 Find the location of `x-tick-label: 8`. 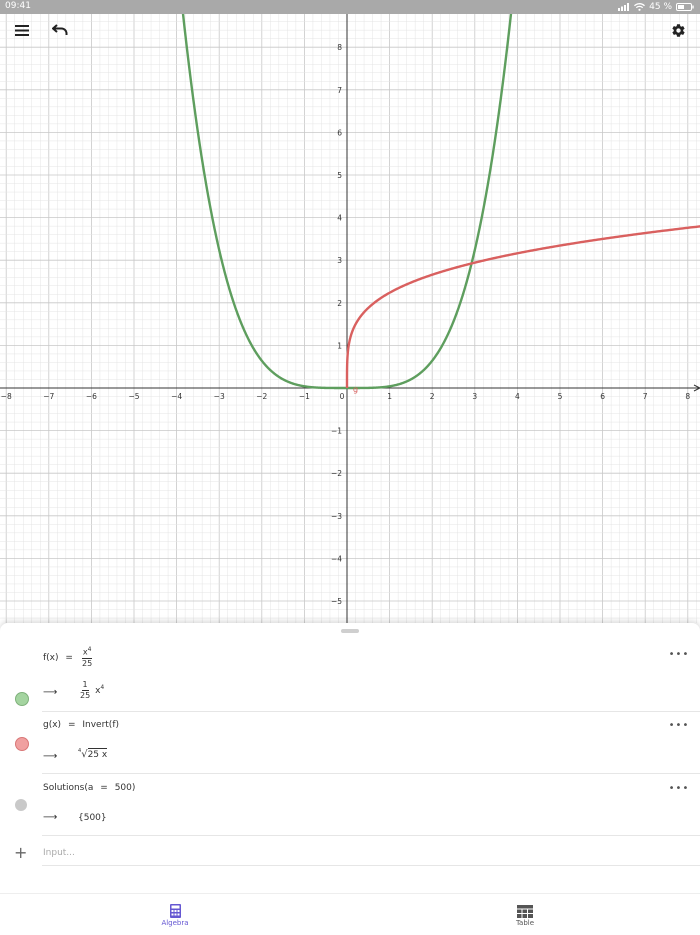

x-tick-label: 8 is located at coordinates (687, 396).